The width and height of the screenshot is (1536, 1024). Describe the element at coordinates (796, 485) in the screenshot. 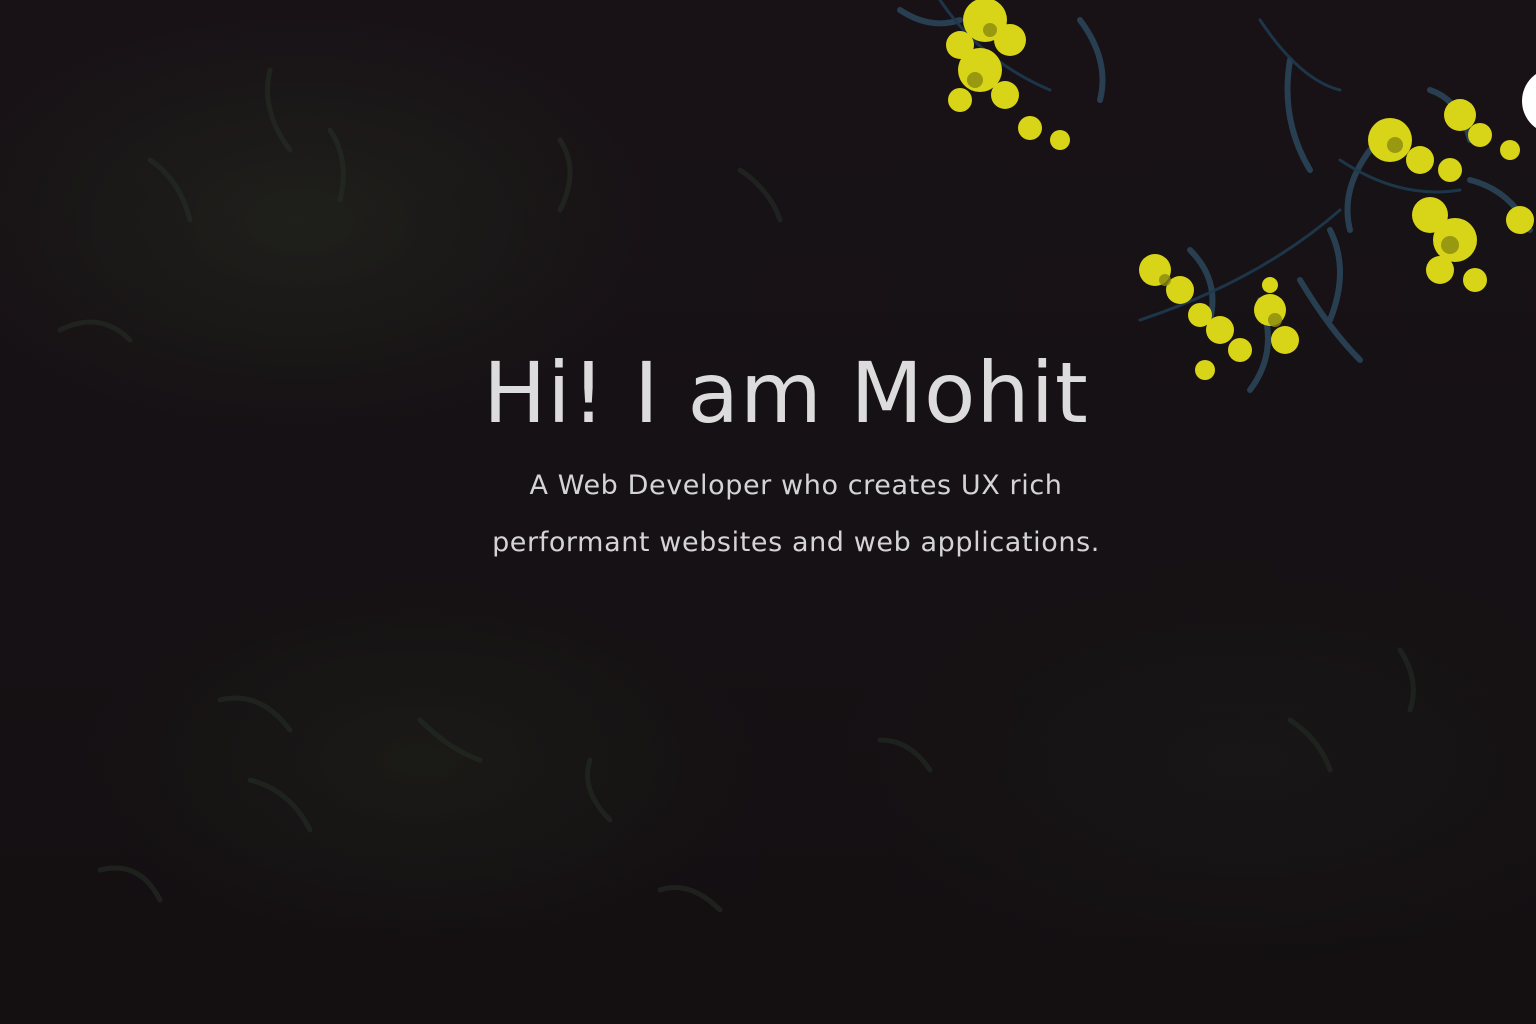

I see `hero-tagline-line1: A Web Developer who creates UX rich` at that location.